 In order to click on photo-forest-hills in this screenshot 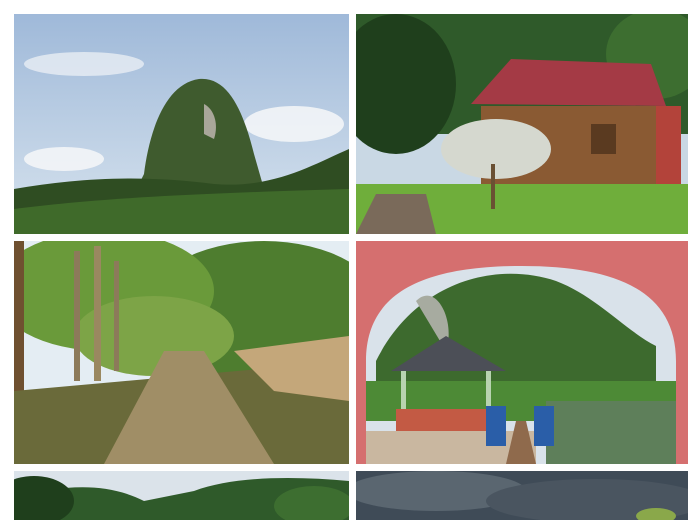, I will do `click(181, 495)`.